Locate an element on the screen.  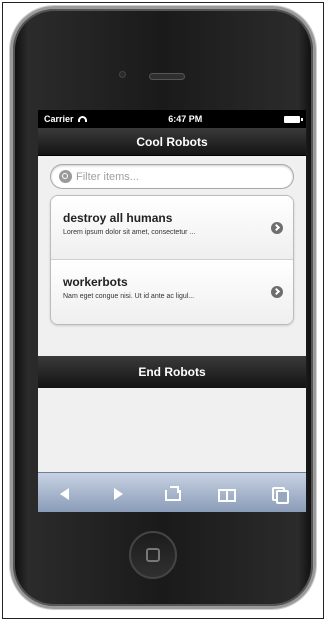
search-icon is located at coordinates (65, 176).